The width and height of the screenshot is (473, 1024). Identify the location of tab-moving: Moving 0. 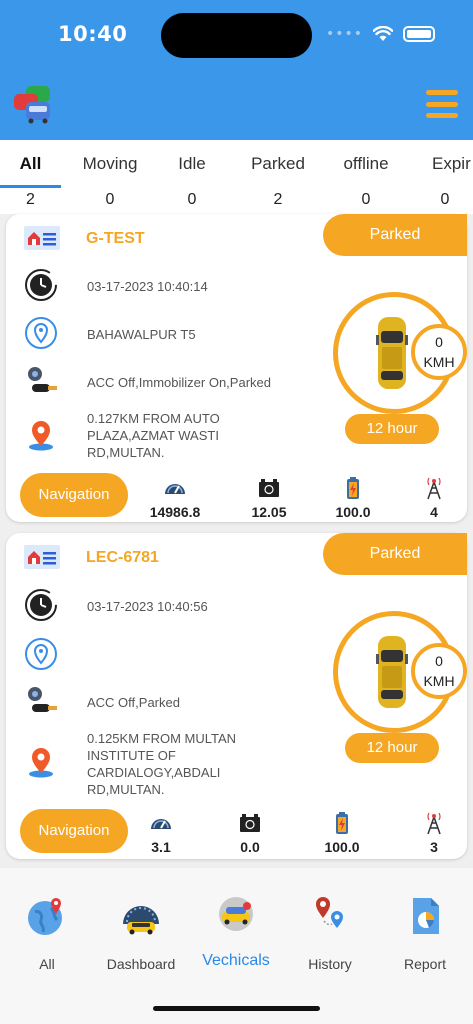
(110, 177).